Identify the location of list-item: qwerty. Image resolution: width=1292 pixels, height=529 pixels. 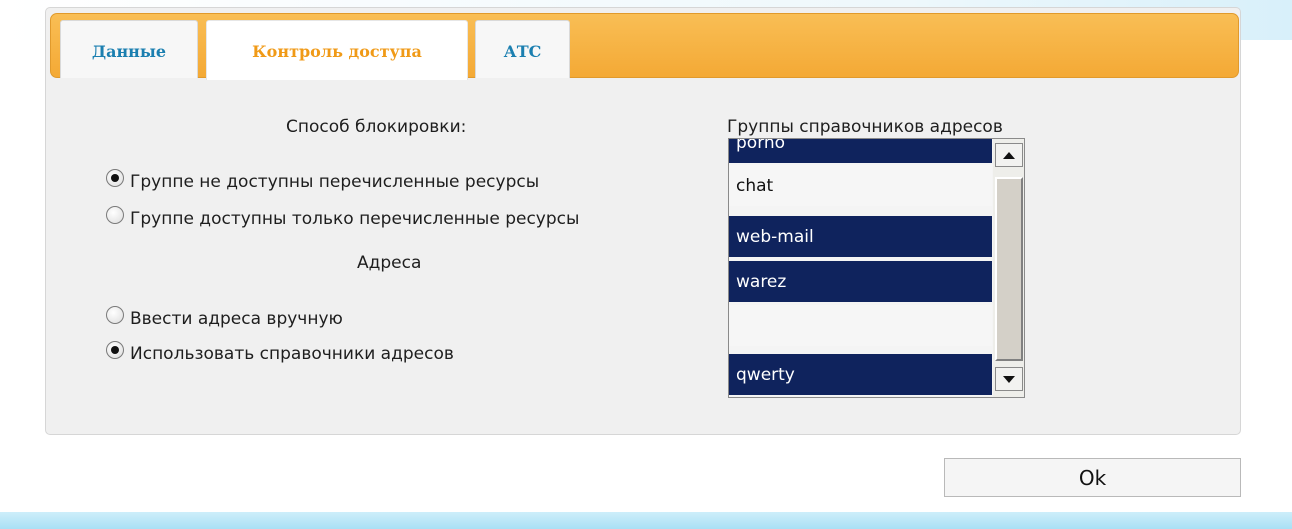
(860, 374).